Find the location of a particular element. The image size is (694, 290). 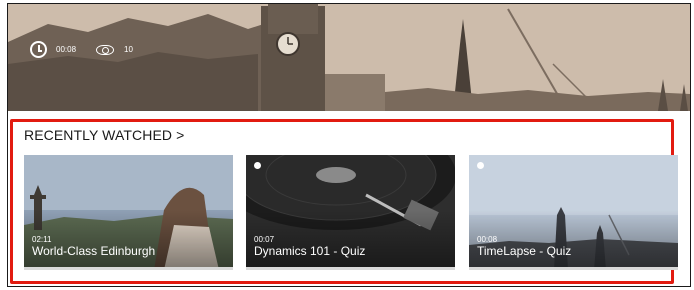

video-card-world-class-edinburgh: 02:11 World-Class Edinburgh is located at coordinates (128, 212).